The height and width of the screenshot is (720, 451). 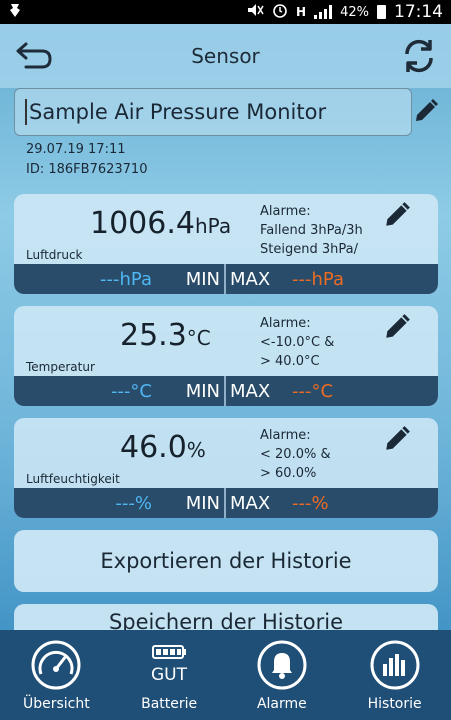 I want to click on network-type: H, so click(x=301, y=12).